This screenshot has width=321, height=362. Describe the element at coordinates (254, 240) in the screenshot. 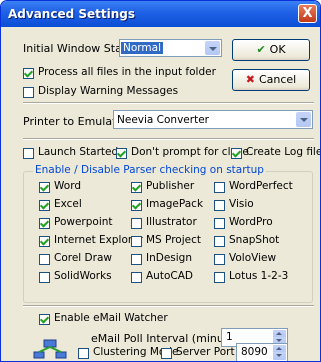

I see `parser-label: SnapShot` at that location.